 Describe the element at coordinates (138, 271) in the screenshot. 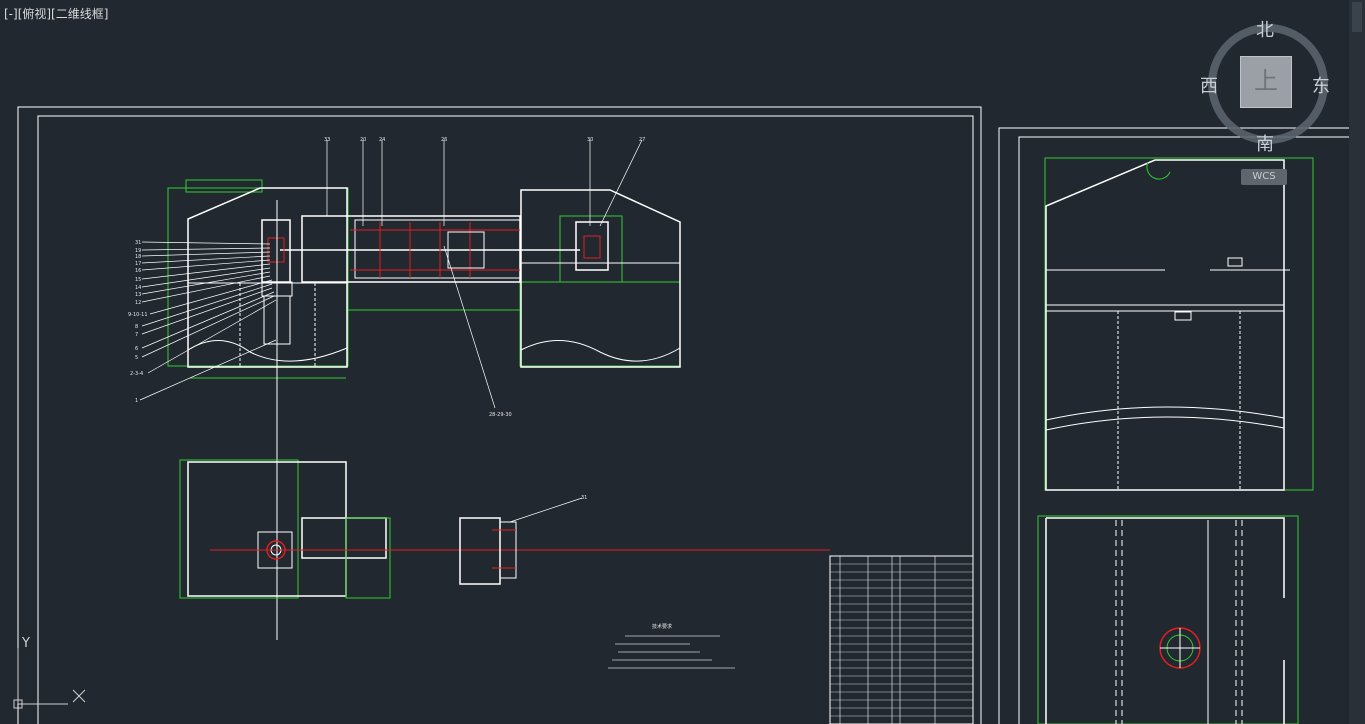

I see `callout-left-16: 16` at that location.